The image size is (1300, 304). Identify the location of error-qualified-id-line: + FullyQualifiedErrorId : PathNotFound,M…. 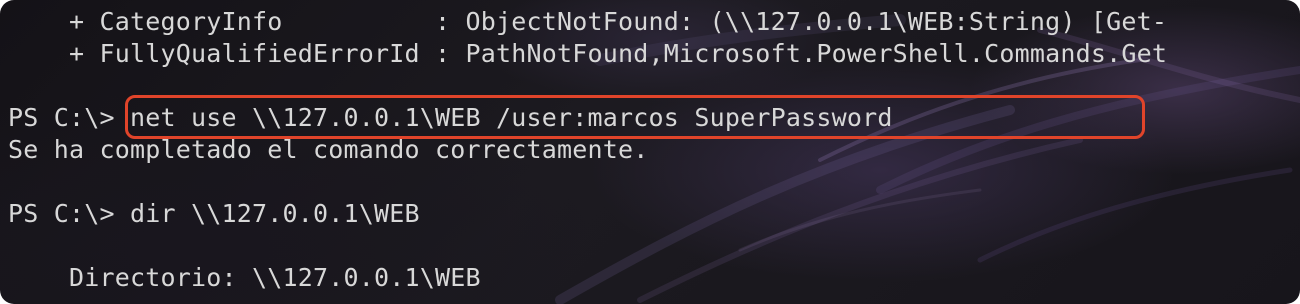
(588, 53).